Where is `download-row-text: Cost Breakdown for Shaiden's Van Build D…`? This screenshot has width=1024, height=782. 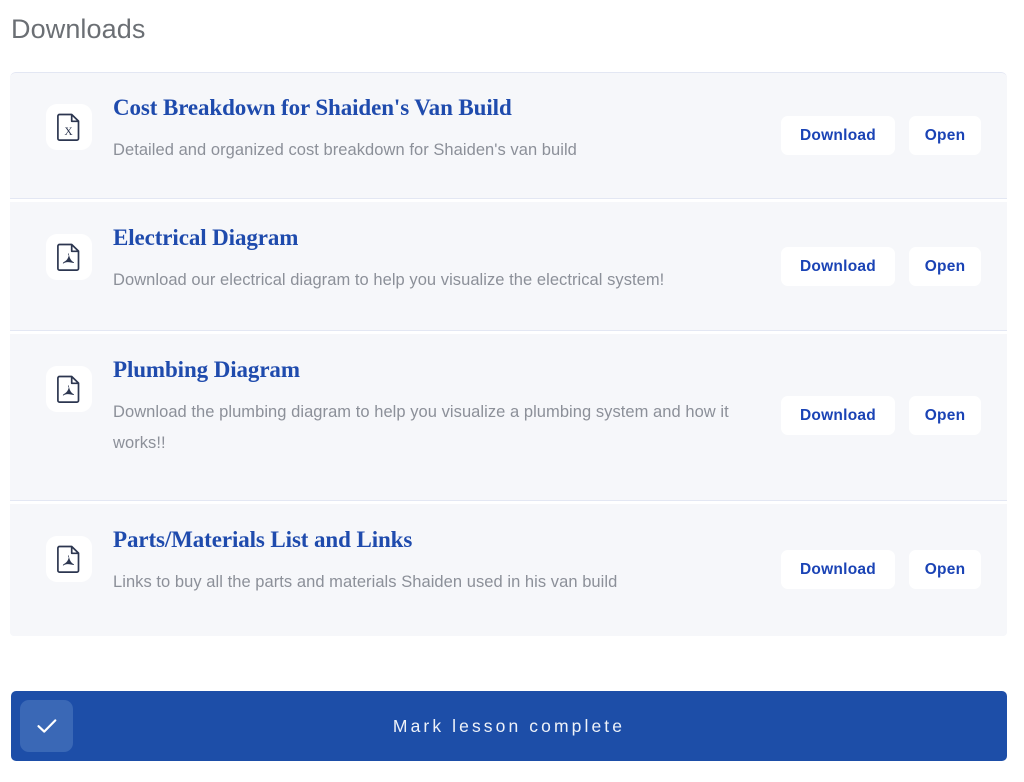
download-row-text: Cost Breakdown for Shaiden's Van Build D… is located at coordinates (436, 119).